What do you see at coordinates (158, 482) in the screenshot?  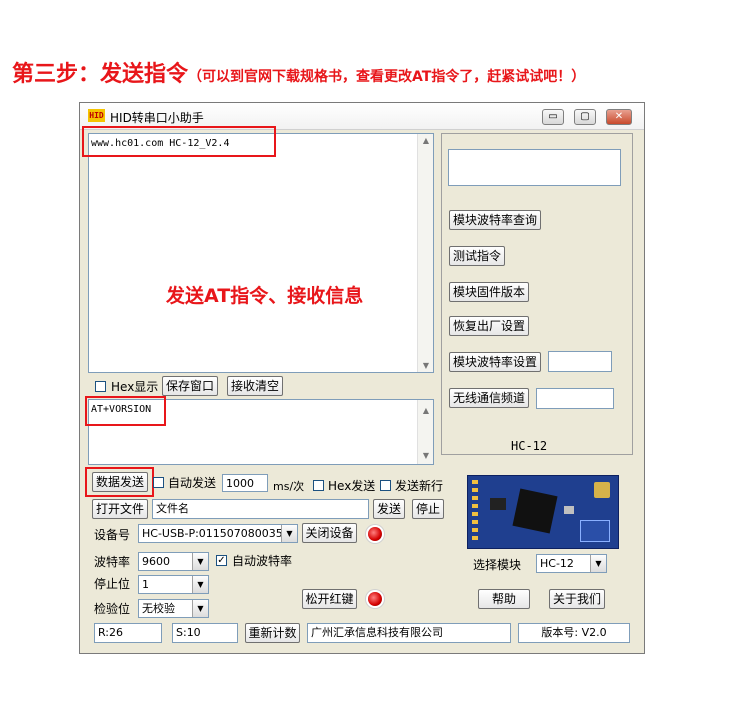 I see `auto-send-checkbox` at bounding box center [158, 482].